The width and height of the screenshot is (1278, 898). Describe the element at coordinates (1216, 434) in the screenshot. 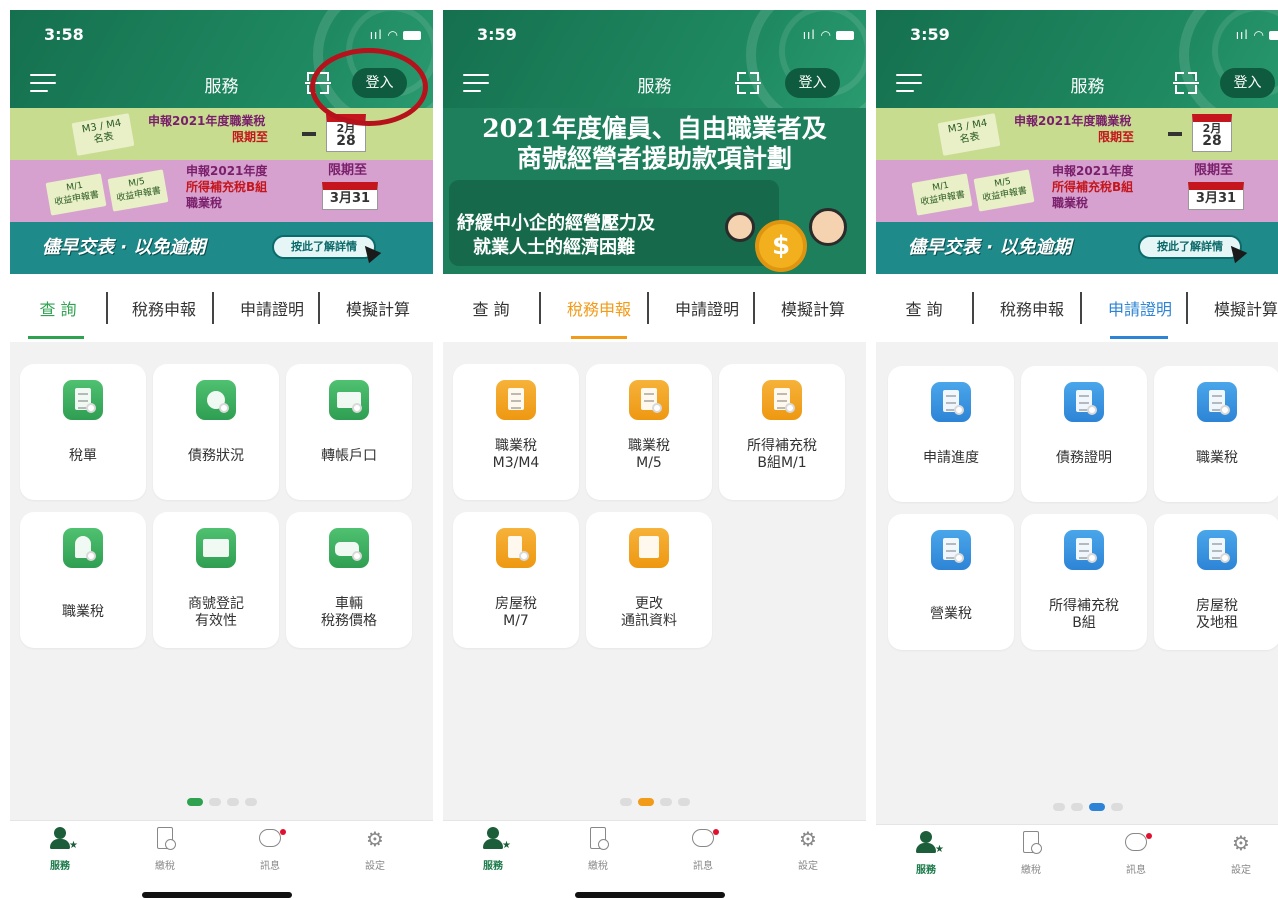

I see `tile-professional-tax-cert: 職業稅` at that location.